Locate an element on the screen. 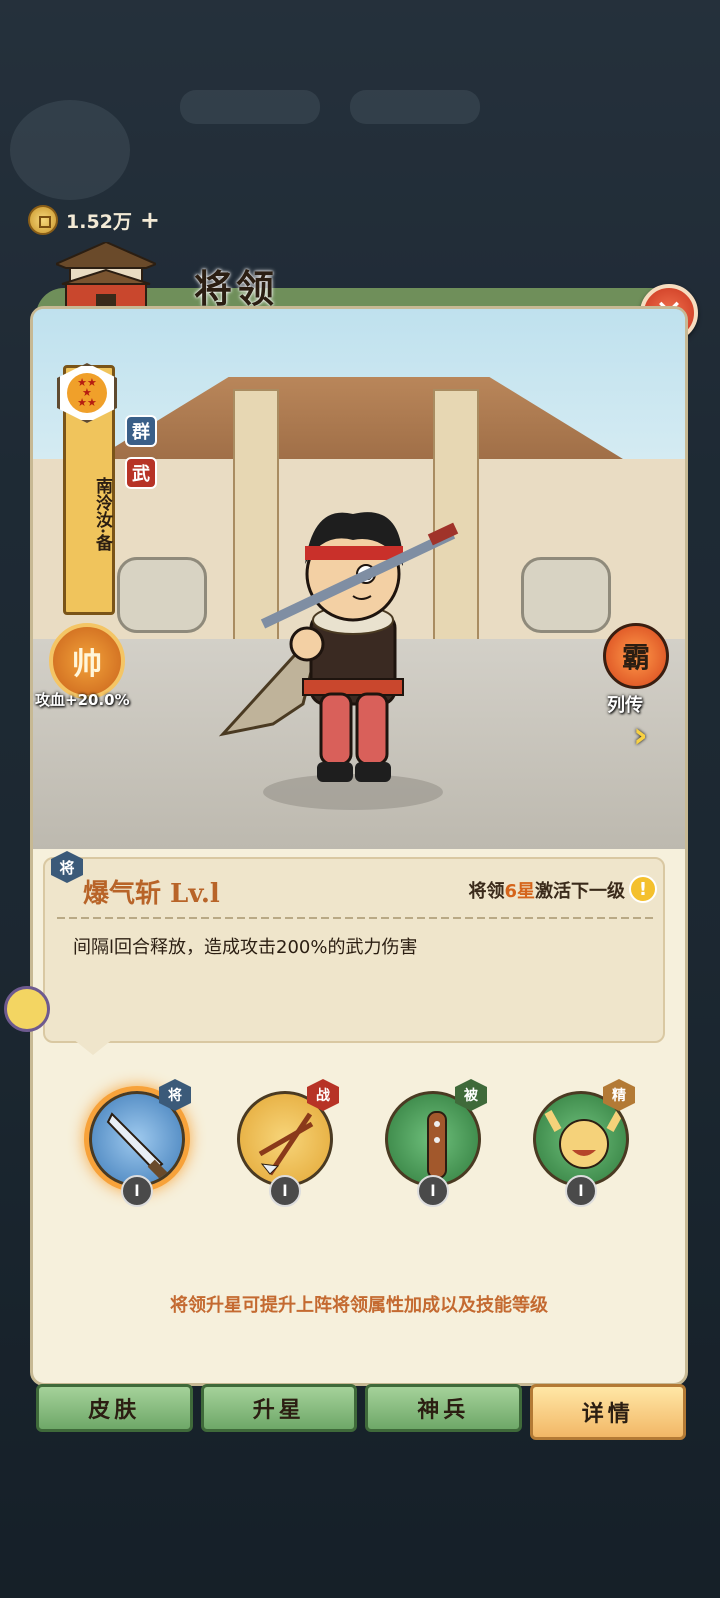  skill-slot-3: 被 l is located at coordinates (436, 1143).